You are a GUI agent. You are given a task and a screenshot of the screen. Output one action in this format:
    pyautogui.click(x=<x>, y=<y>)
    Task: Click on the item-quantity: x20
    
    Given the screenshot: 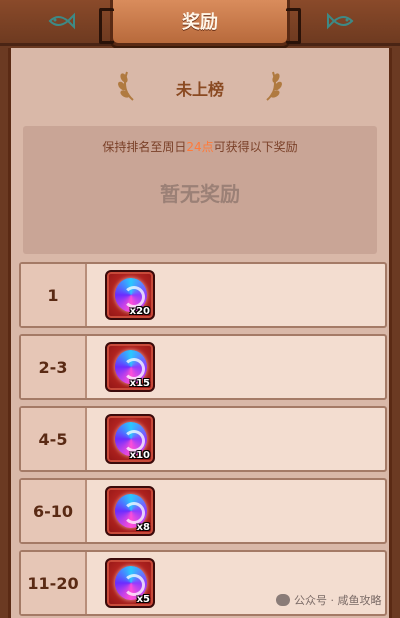 What is the action you would take?
    pyautogui.click(x=139, y=311)
    